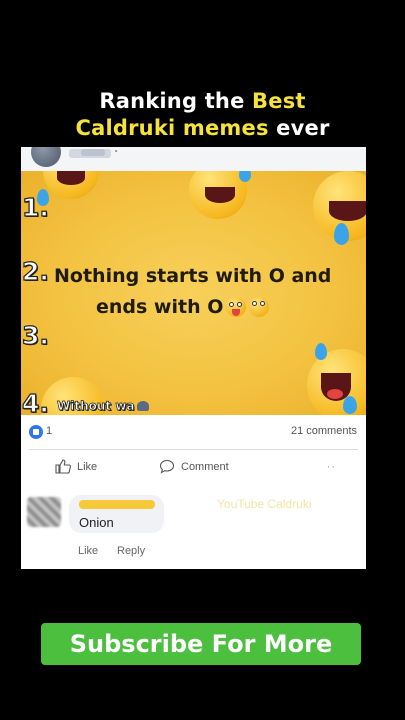 The width and height of the screenshot is (405, 720). Describe the element at coordinates (142, 406) in the screenshot. I see `speaking-head-icon` at that location.